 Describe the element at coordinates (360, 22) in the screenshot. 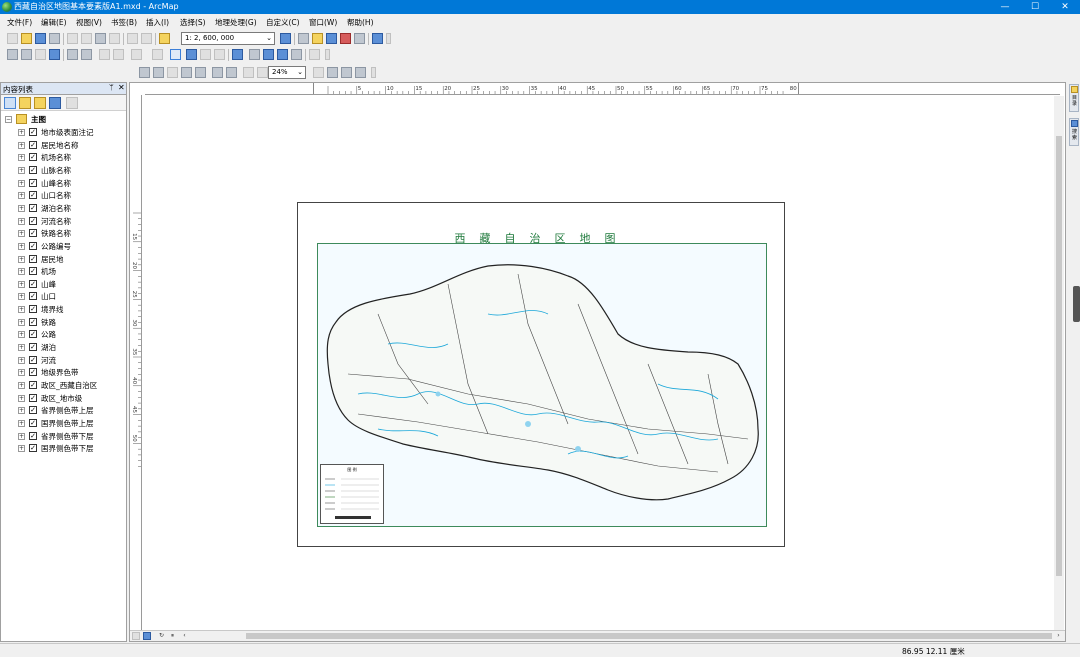

I see `menu-help: 帮助(H)` at that location.